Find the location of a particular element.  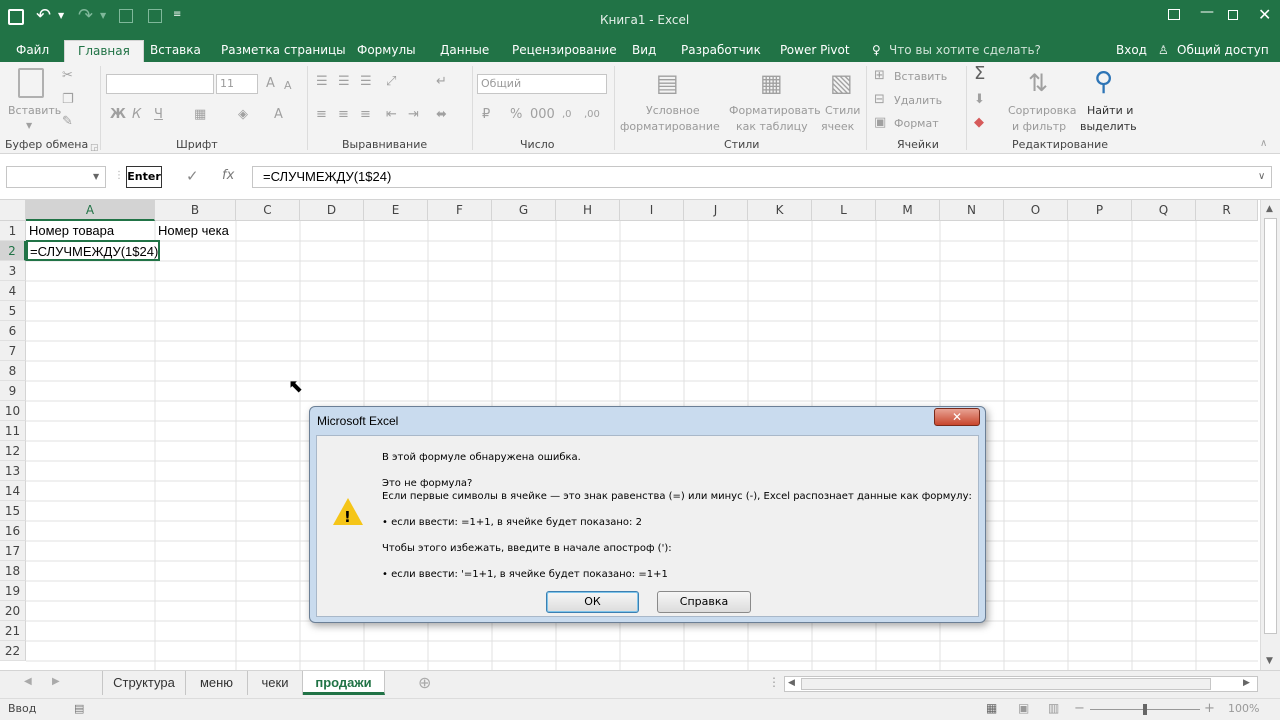

column-header: R is located at coordinates (1227, 210).